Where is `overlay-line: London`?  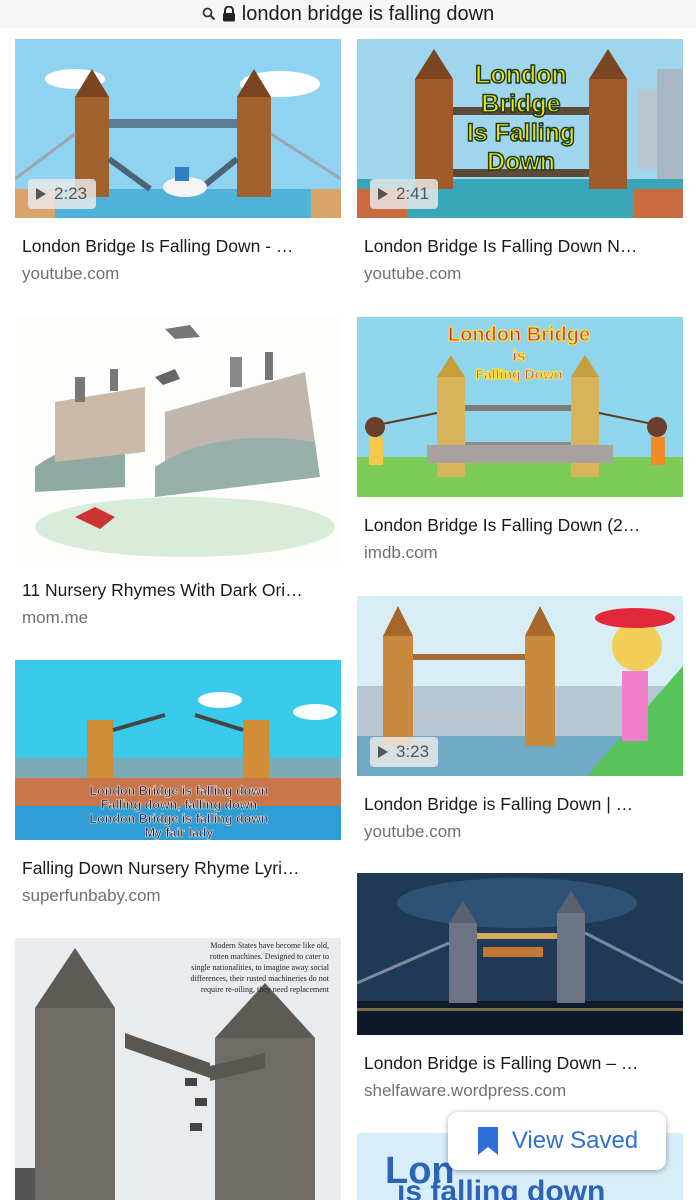
overlay-line: London is located at coordinates (521, 75).